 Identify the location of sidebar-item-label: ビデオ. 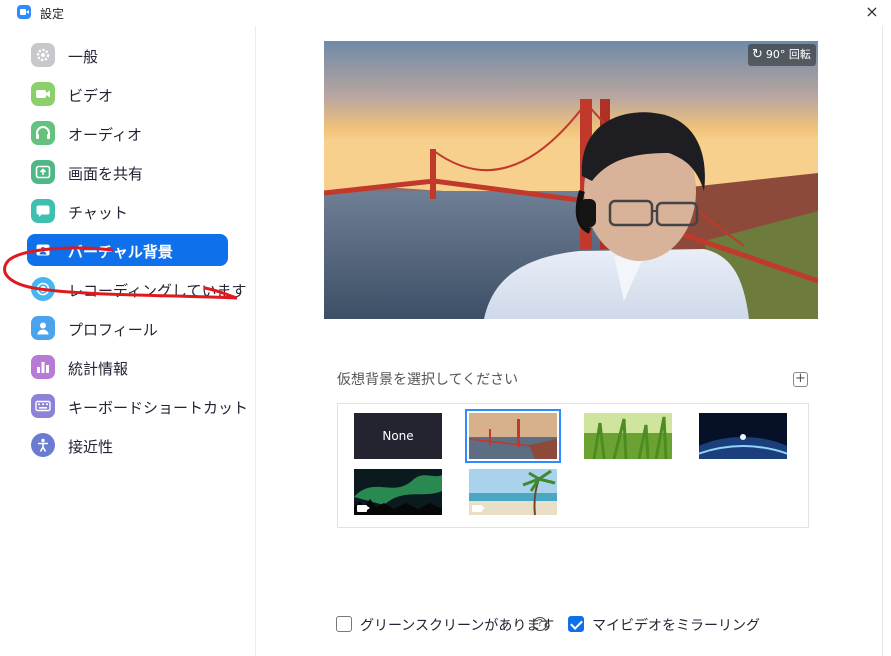
(91, 96).